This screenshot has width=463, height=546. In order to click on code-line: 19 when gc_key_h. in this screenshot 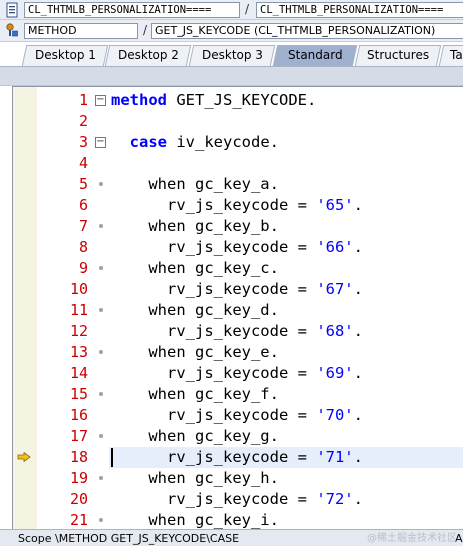, I will do `click(238, 478)`.